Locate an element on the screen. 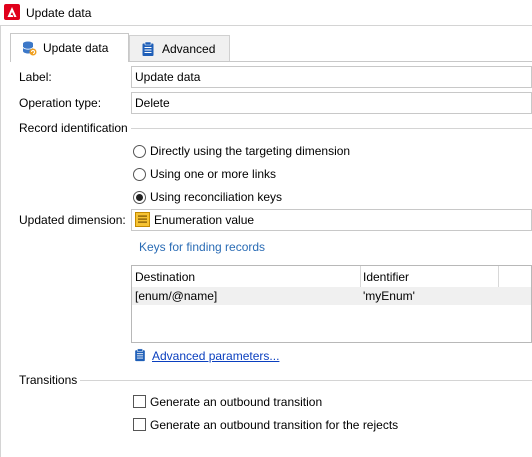  radio-reconciliation-keys is located at coordinates (139, 197).